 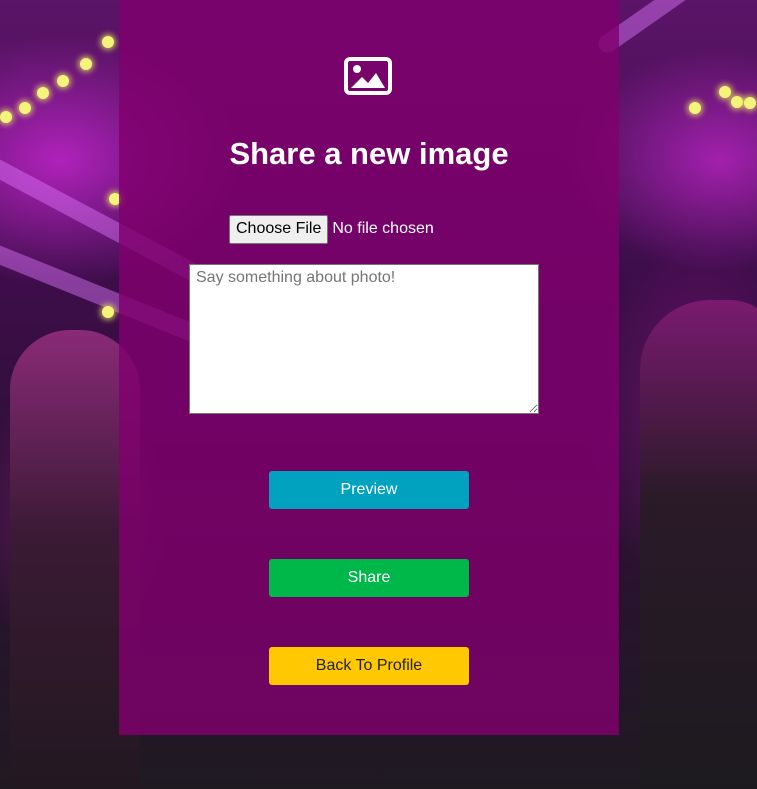 What do you see at coordinates (383, 228) in the screenshot?
I see `file-status: No file chosen` at bounding box center [383, 228].